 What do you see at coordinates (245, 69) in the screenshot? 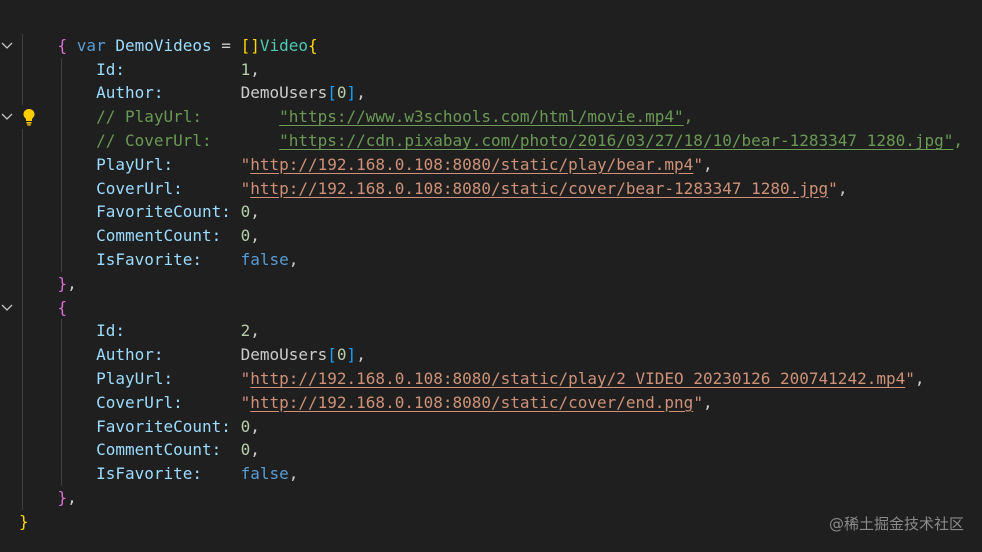
I see `field-value: 1` at bounding box center [245, 69].